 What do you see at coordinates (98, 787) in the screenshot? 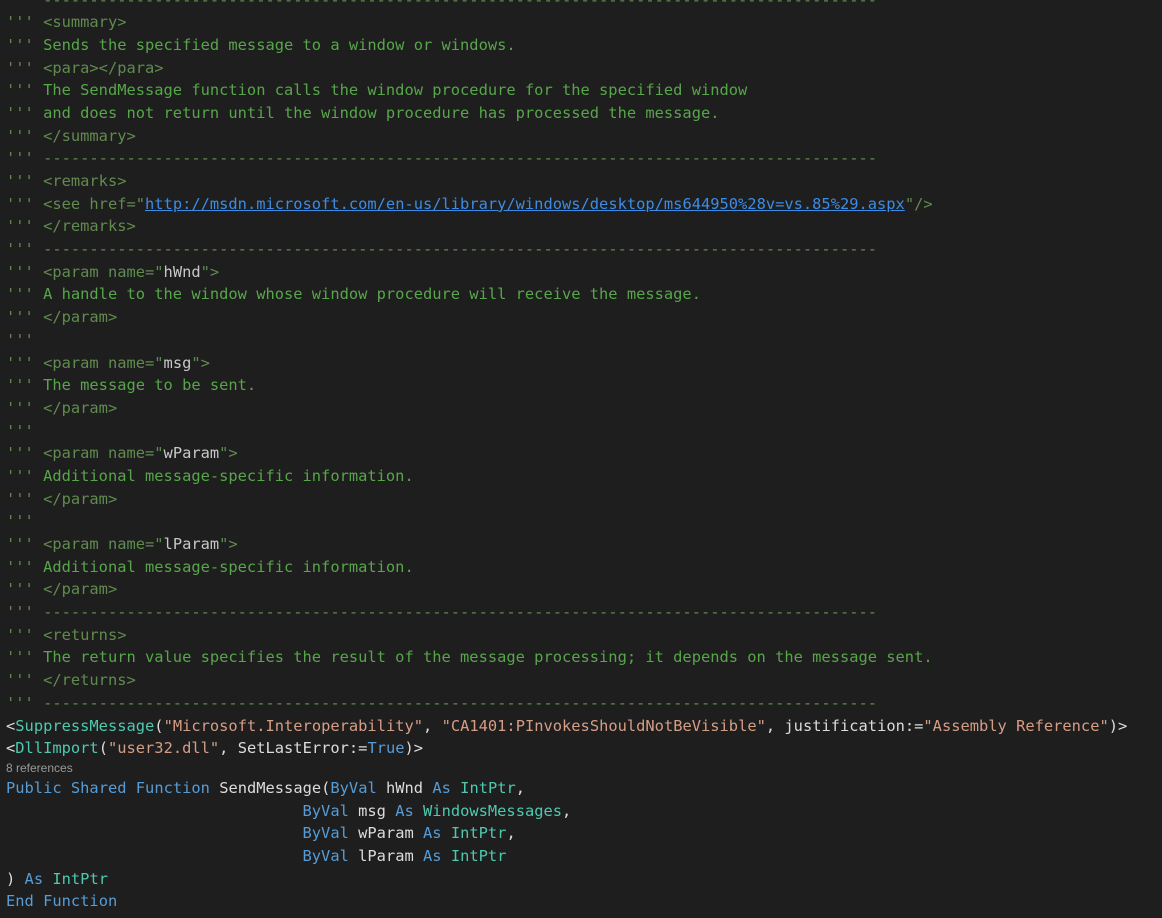
I see `code-token: Shared` at bounding box center [98, 787].